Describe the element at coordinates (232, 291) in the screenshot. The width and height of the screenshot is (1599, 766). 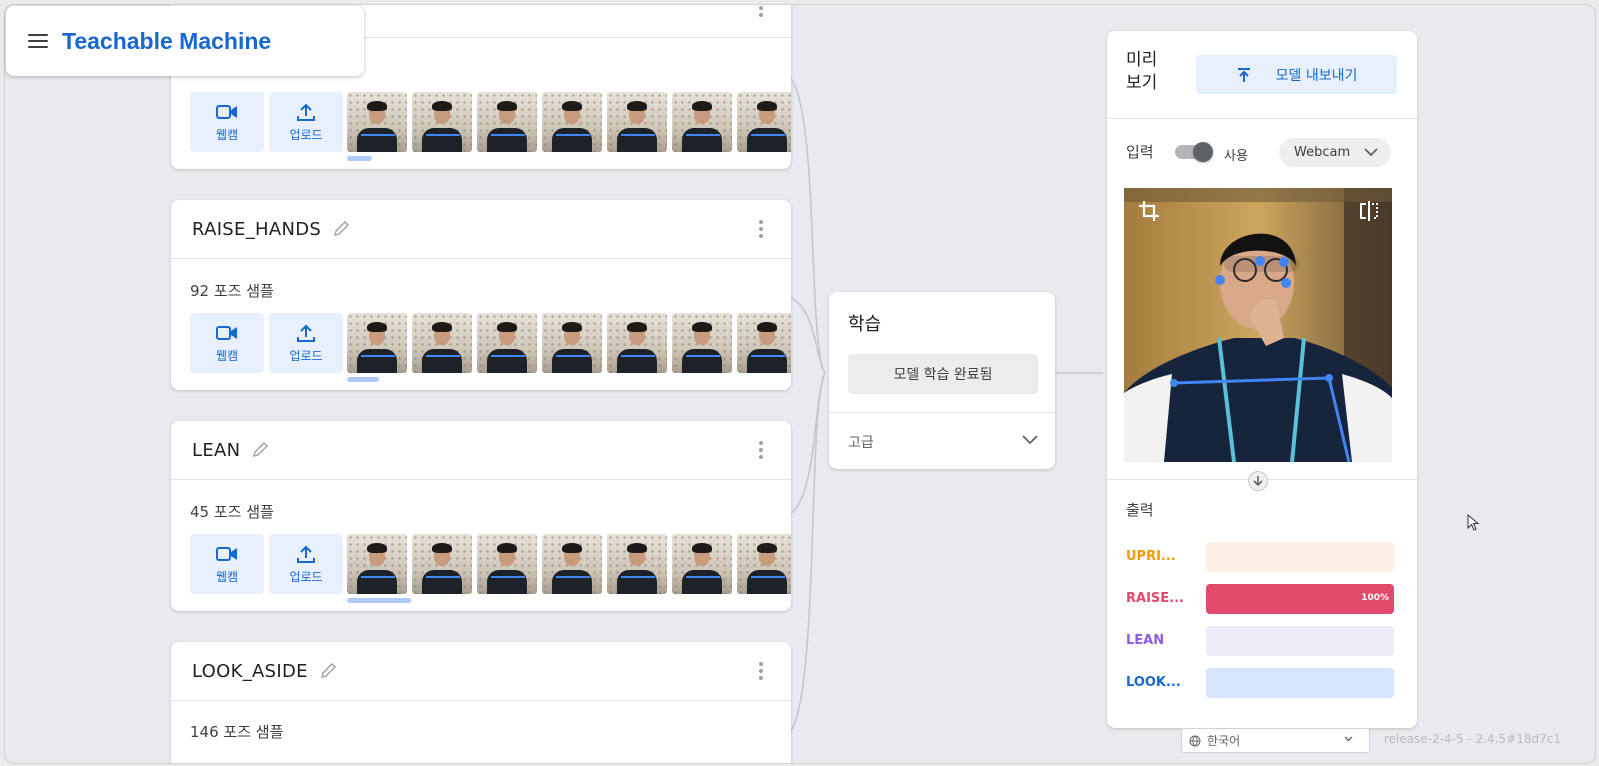
I see `sample-count: 92 포즈 샘플` at that location.